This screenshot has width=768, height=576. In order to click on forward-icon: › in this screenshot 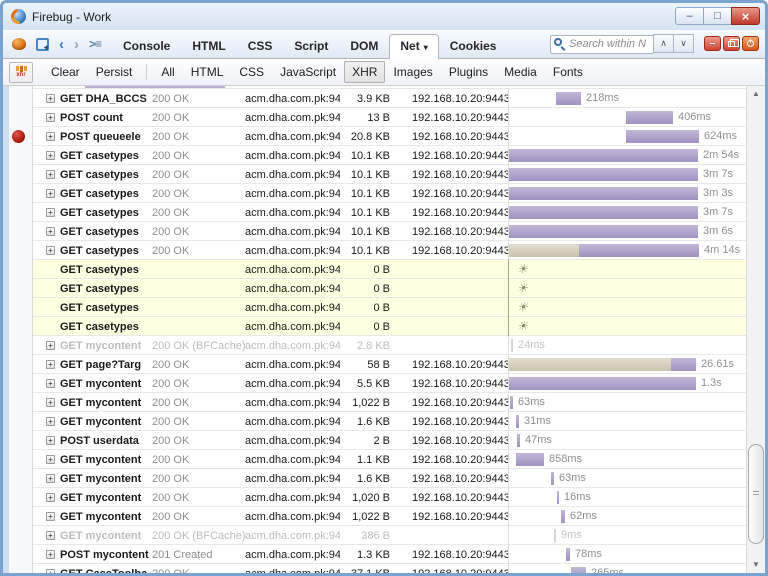, I will do `click(76, 44)`.